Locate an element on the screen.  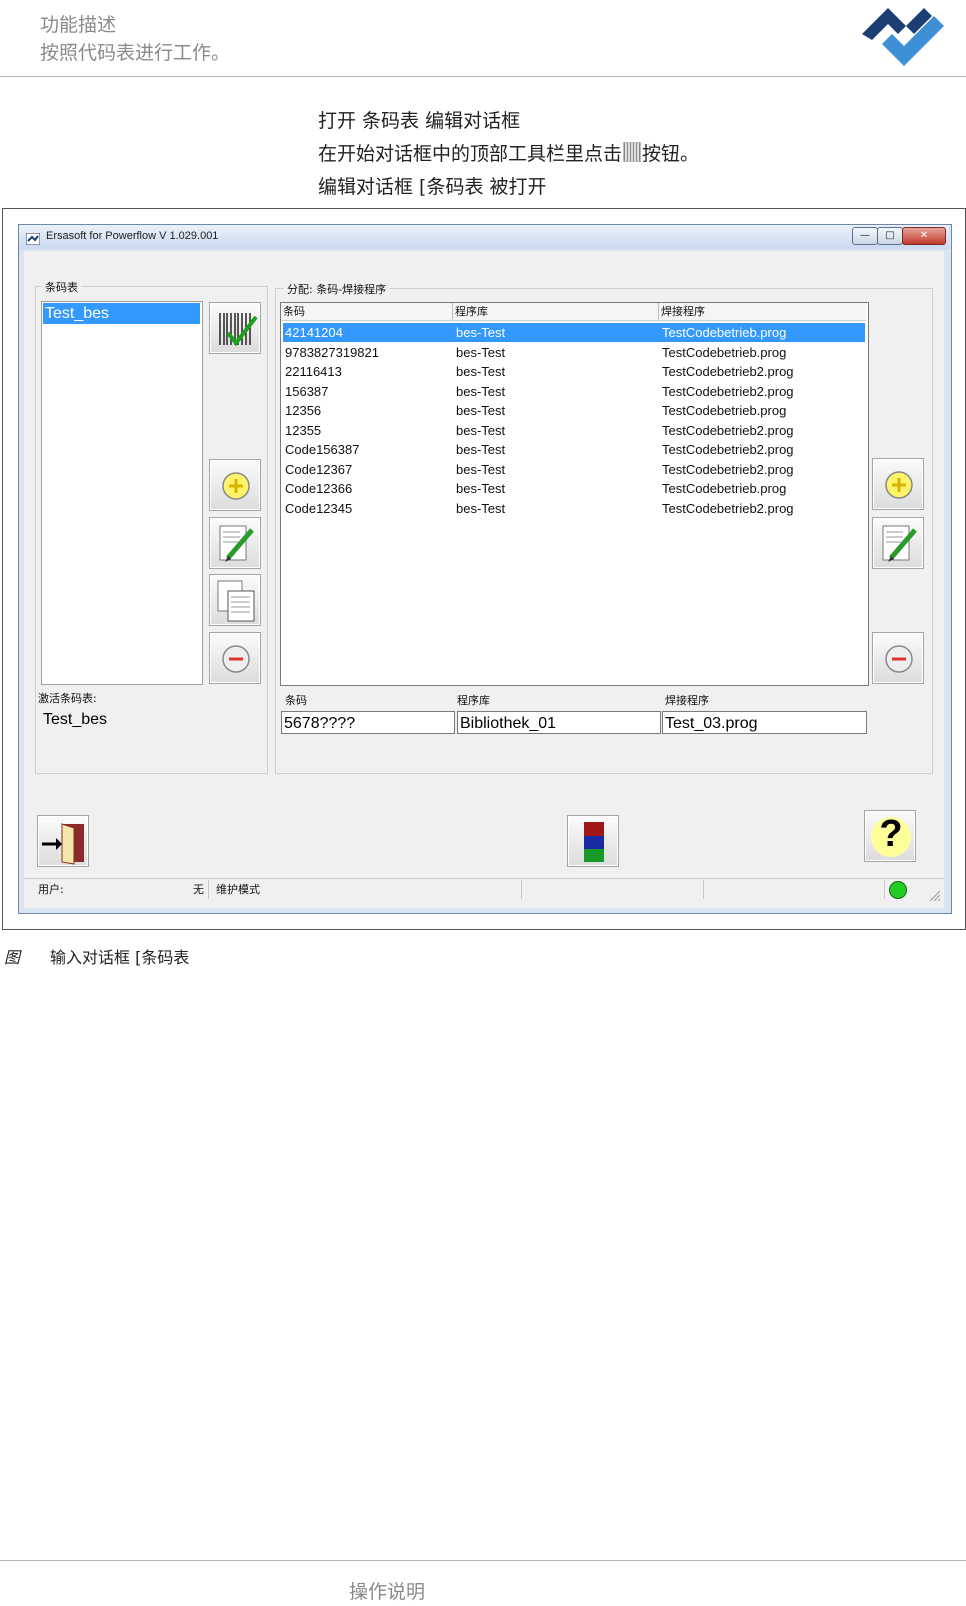
barcode-check-icon is located at coordinates (238, 330).